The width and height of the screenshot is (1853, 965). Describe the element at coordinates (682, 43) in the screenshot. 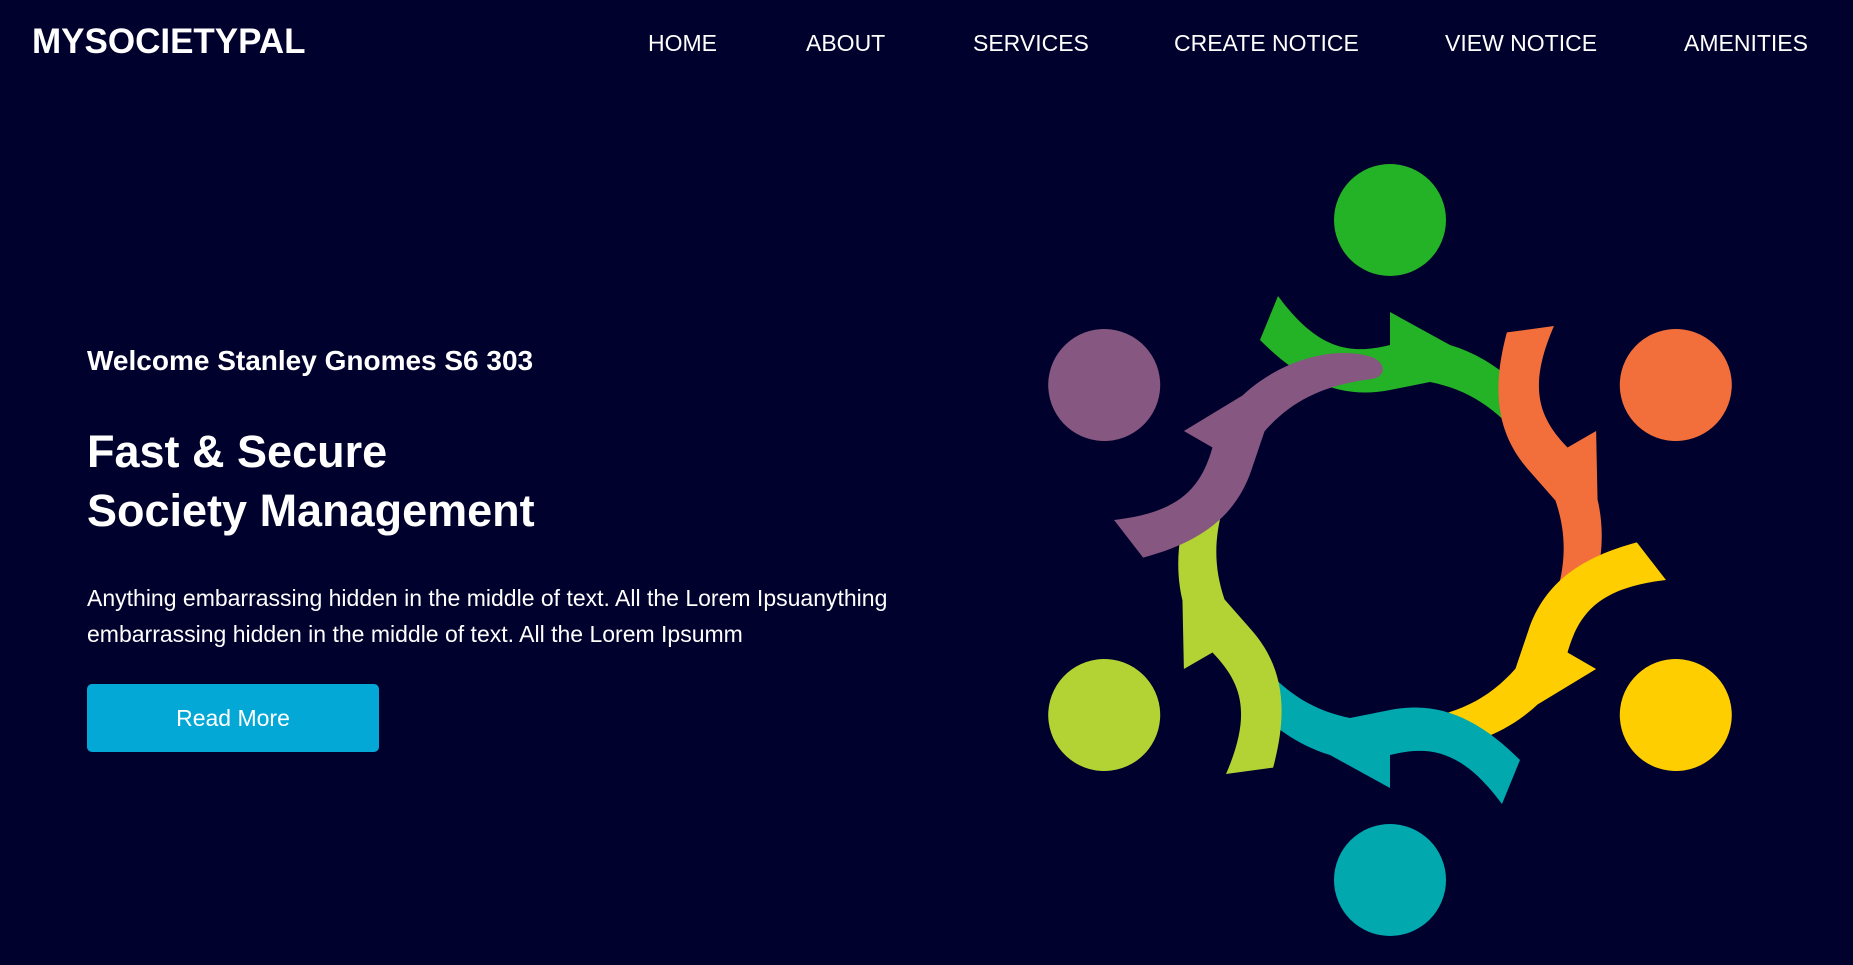

I see `nav-home: HOME` at that location.